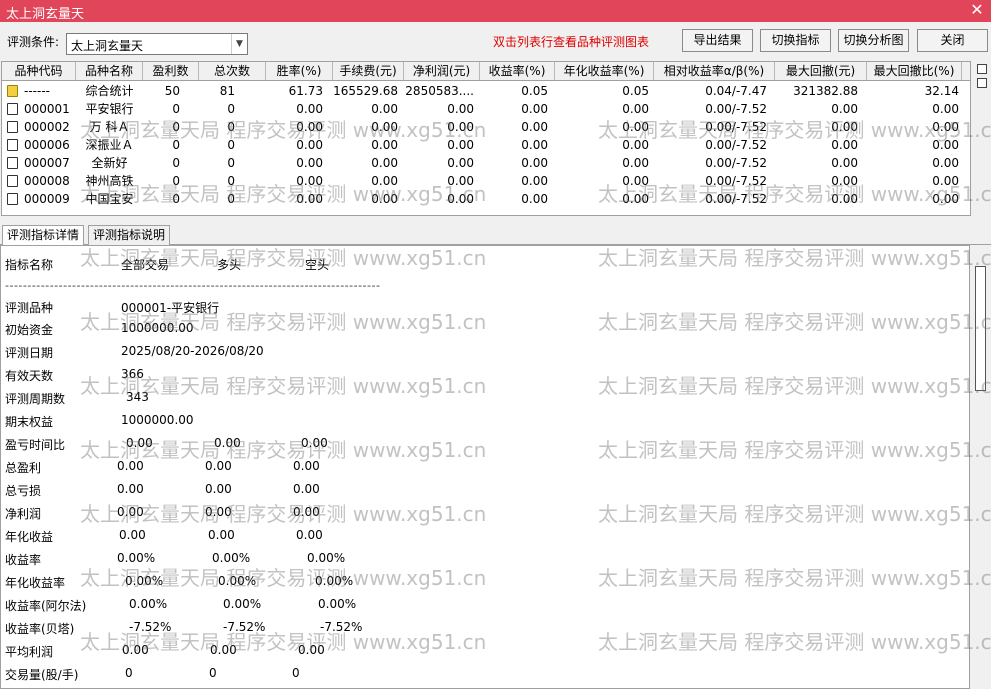 This screenshot has width=991, height=689. What do you see at coordinates (952, 40) in the screenshot?
I see `close-button: 关闭` at bounding box center [952, 40].